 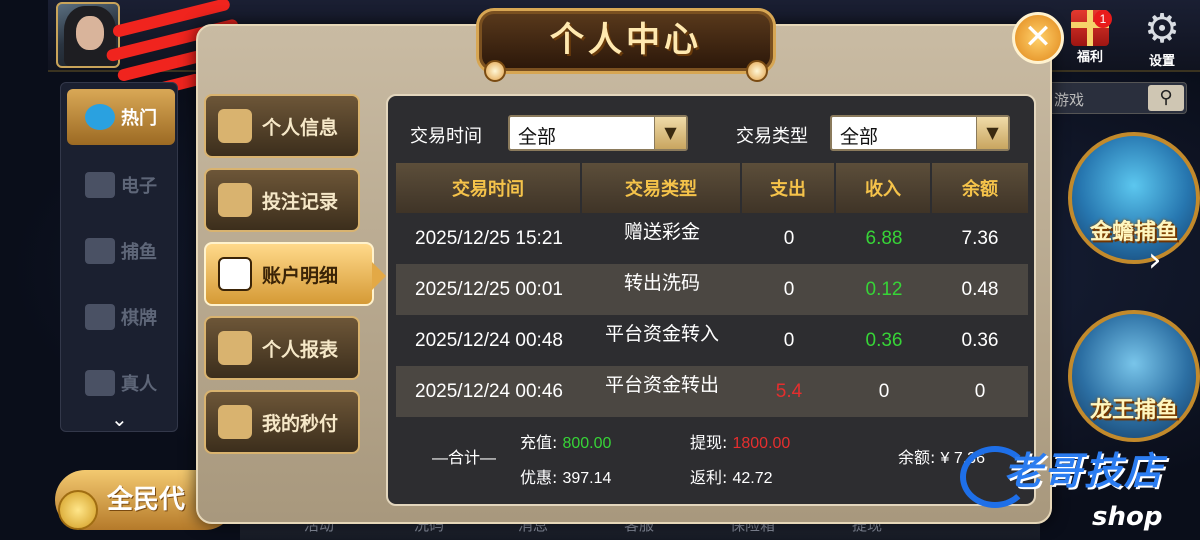 What do you see at coordinates (1133, 232) in the screenshot?
I see `game-name: 金蟾捕鱼` at bounding box center [1133, 232].